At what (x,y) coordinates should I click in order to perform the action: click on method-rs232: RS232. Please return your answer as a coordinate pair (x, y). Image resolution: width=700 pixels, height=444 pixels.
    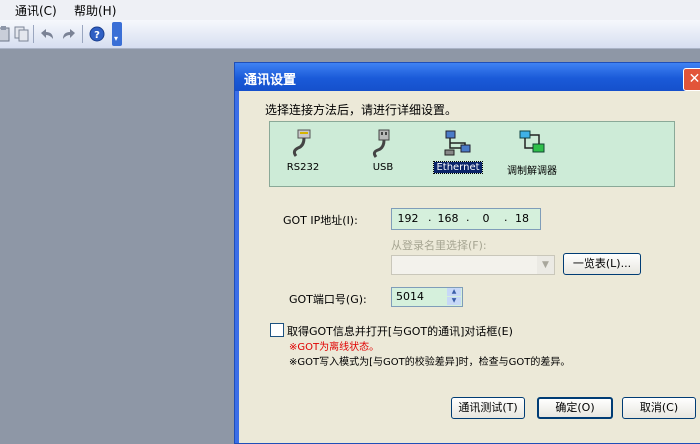
    Looking at the image, I should click on (303, 154).